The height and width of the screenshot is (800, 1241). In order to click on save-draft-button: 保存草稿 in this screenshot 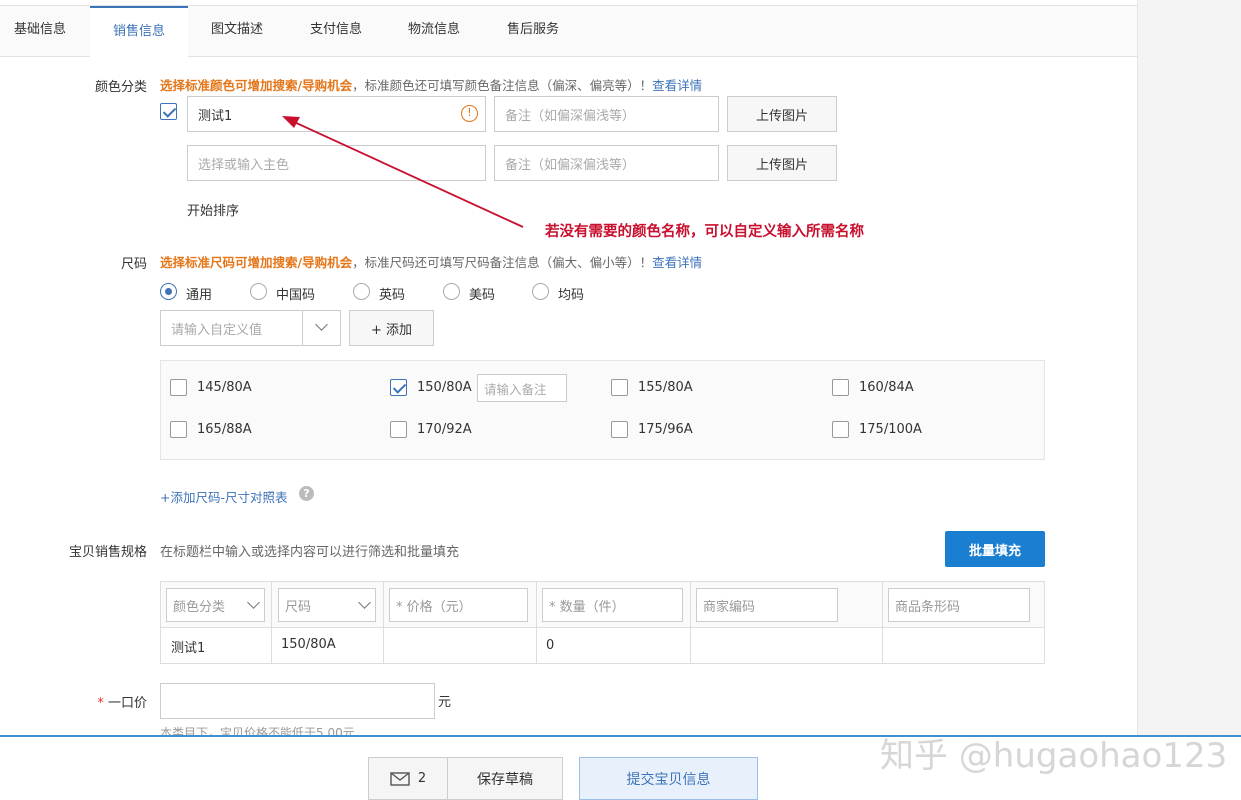, I will do `click(505, 778)`.